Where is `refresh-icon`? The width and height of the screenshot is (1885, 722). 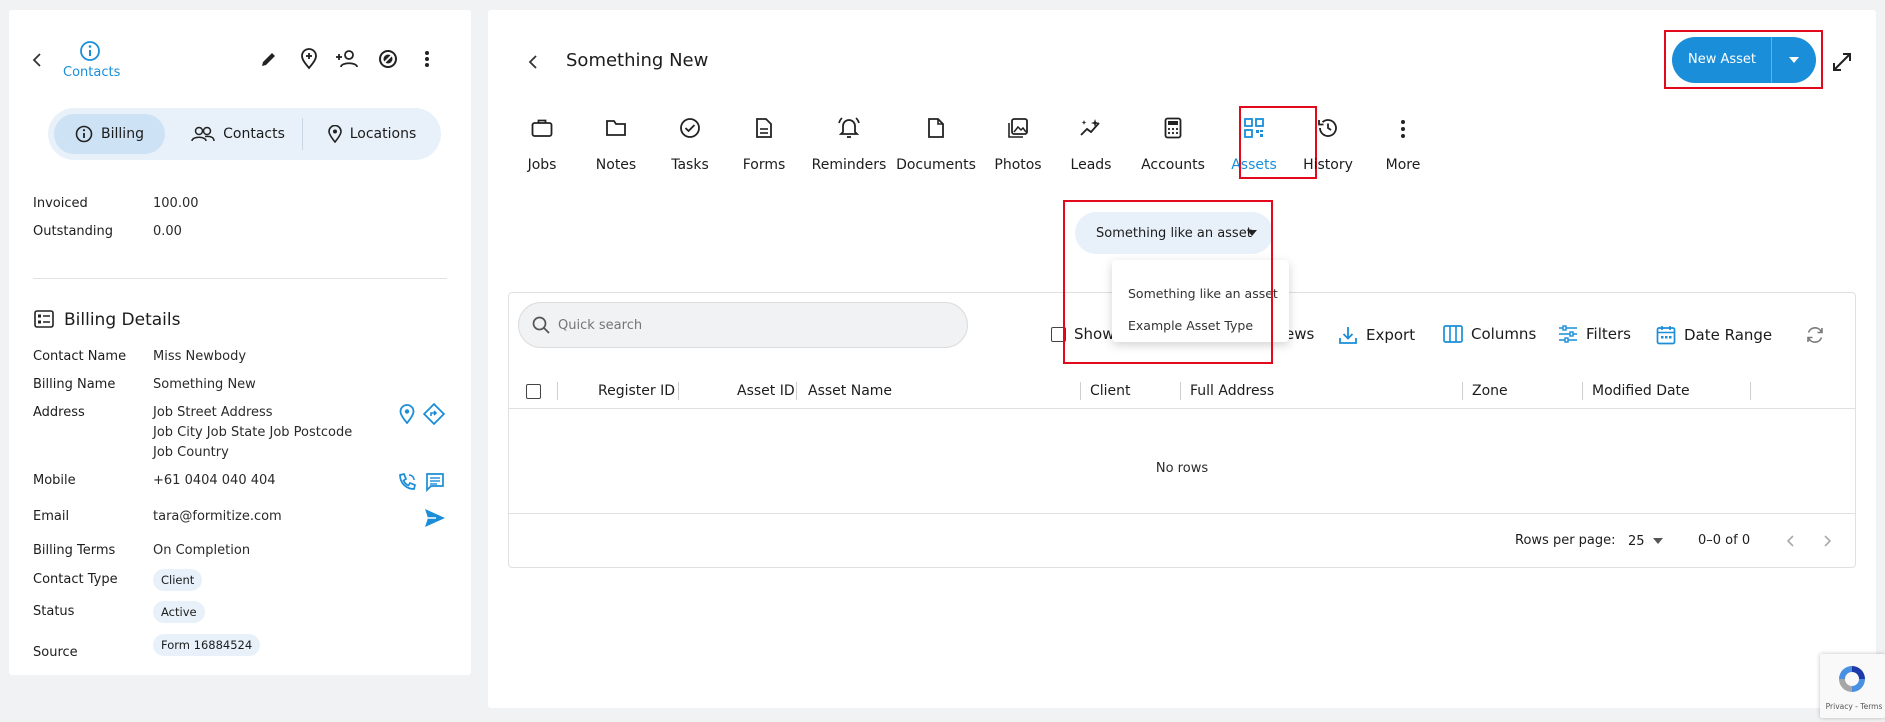
refresh-icon is located at coordinates (1815, 335).